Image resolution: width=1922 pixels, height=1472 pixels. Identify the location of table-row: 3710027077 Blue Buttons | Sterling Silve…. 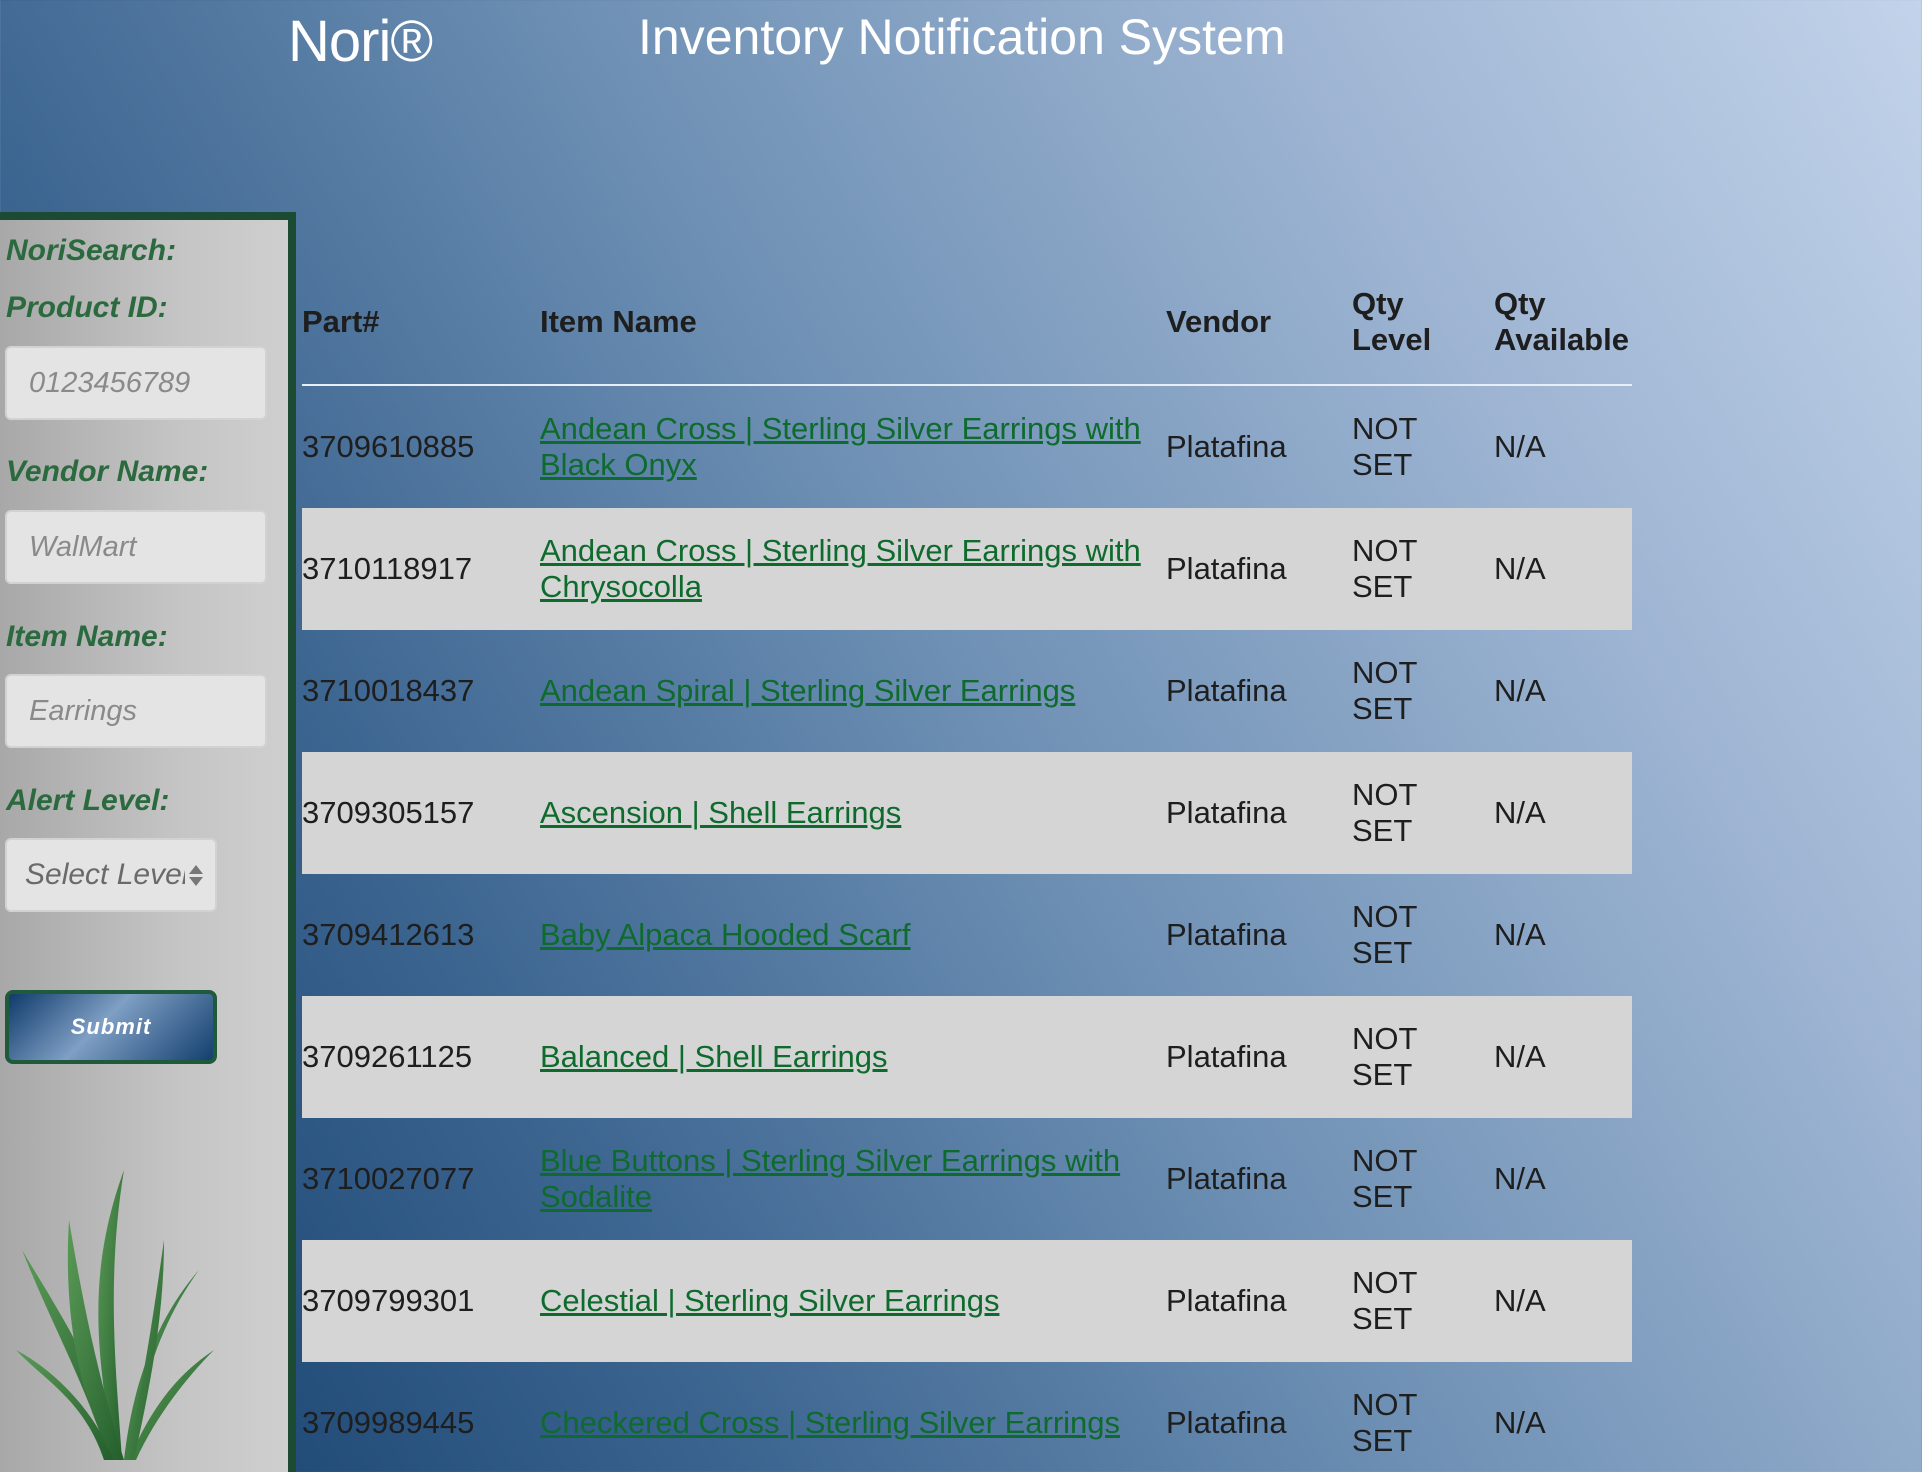
(967, 1179).